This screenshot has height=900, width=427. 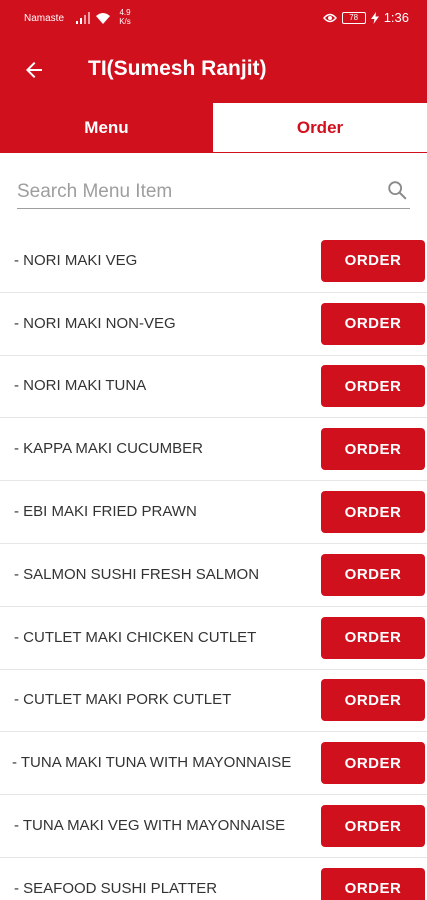 What do you see at coordinates (76, 260) in the screenshot?
I see `item-name: - NORI MAKI VEG` at bounding box center [76, 260].